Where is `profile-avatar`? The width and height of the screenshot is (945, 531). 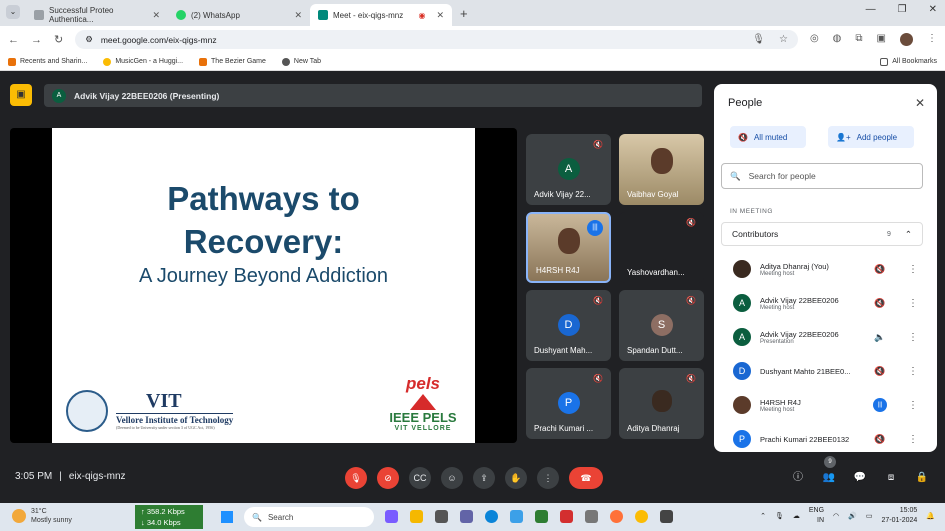
profile-avatar is located at coordinates (906, 39).